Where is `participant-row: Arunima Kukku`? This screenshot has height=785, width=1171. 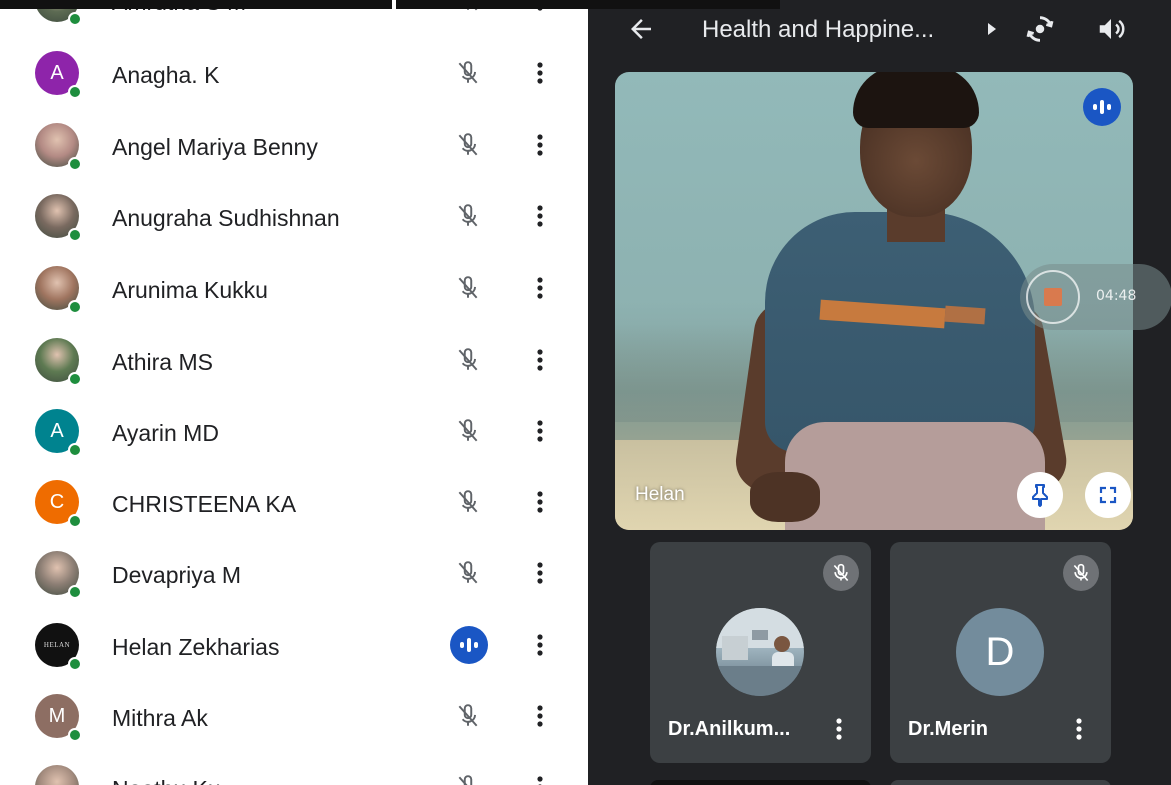 participant-row: Arunima Kukku is located at coordinates (294, 288).